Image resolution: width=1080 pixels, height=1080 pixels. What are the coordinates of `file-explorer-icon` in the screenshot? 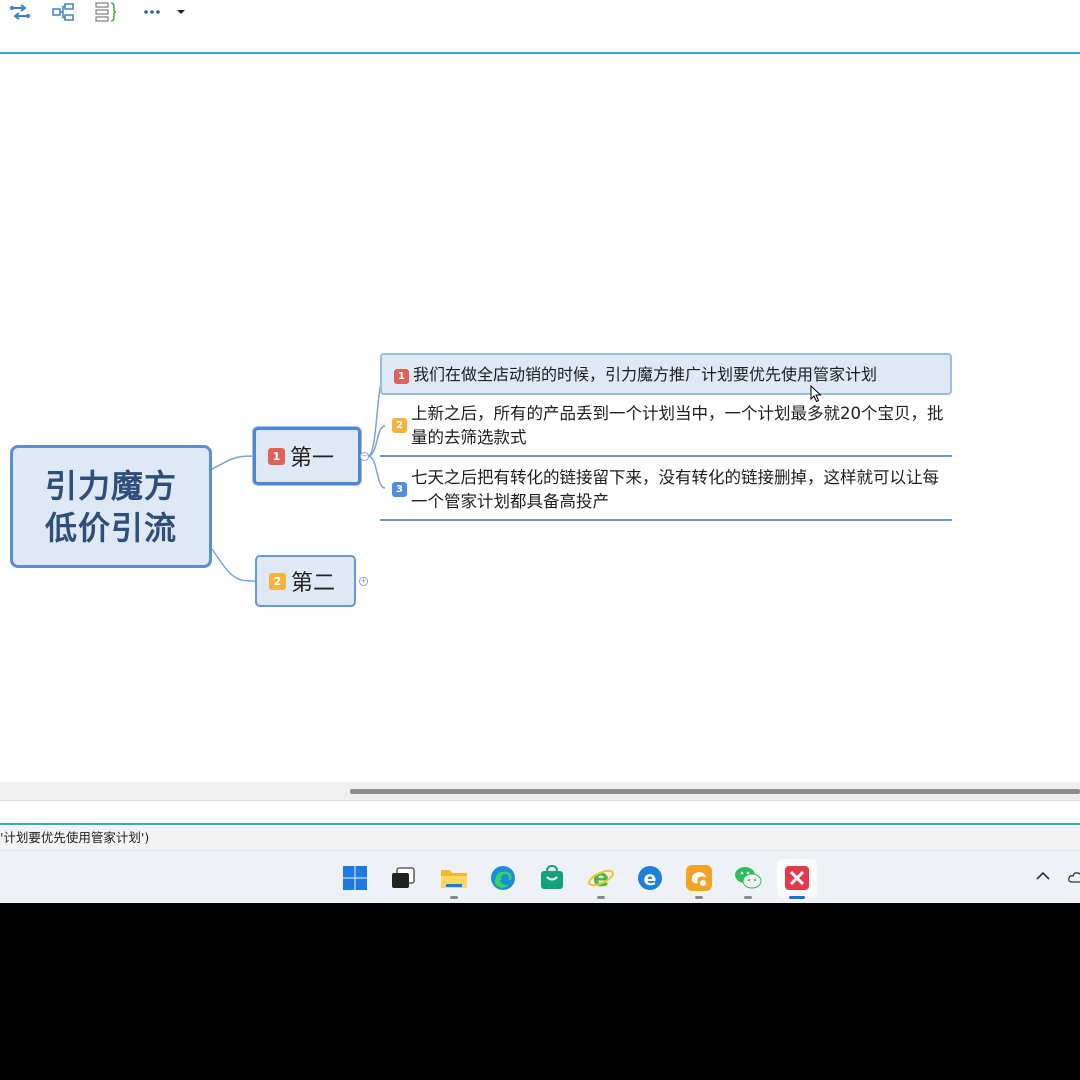 It's located at (454, 879).